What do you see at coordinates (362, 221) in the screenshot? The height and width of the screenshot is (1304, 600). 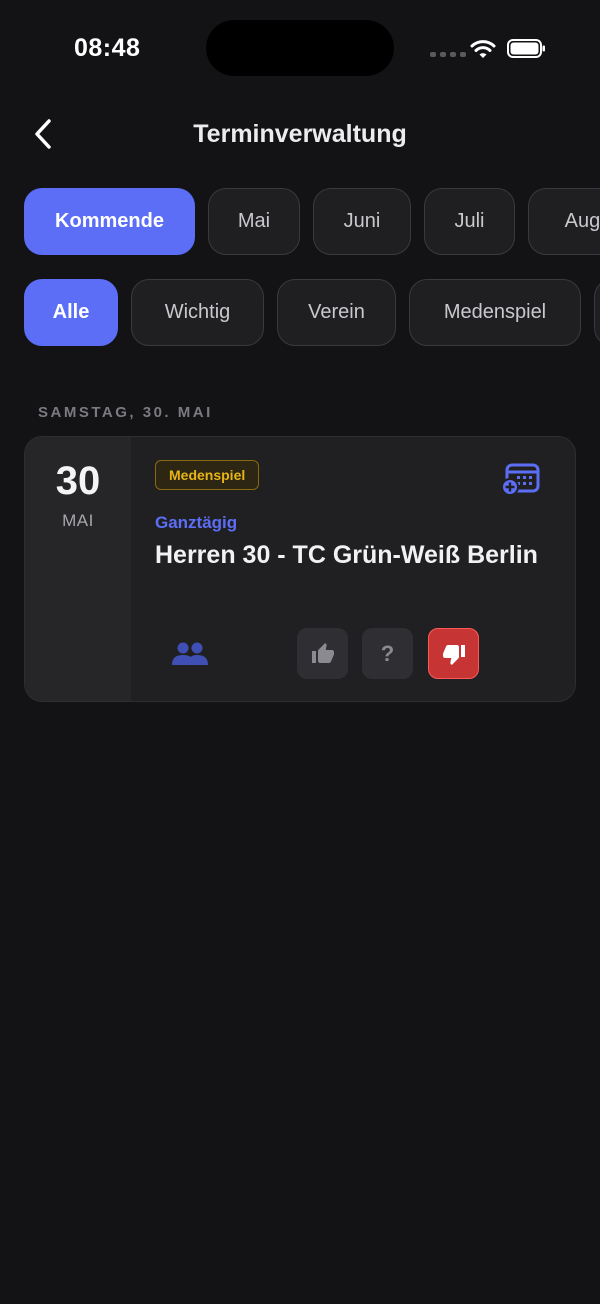 I see `month-chip-juni: Juni` at bounding box center [362, 221].